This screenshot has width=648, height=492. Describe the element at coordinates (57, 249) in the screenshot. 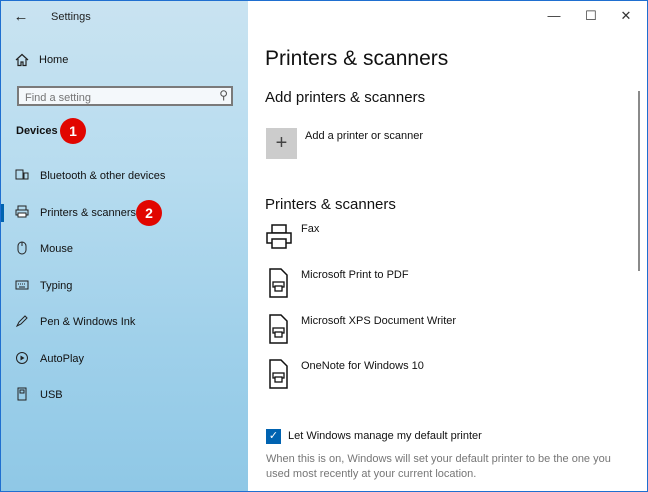

I see `sidebar-item-label: Mouse` at that location.